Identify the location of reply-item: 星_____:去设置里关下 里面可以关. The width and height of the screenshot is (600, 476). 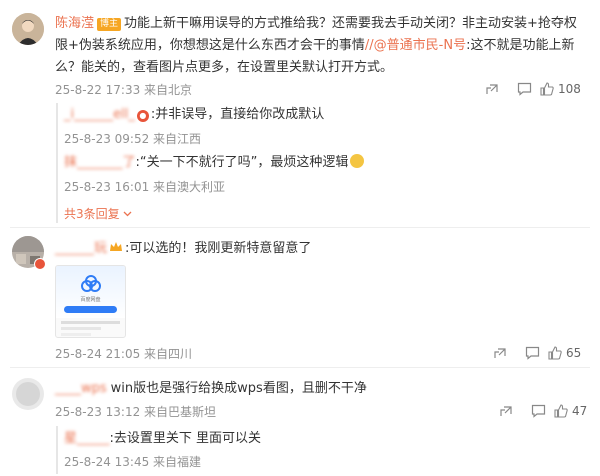
(162, 439).